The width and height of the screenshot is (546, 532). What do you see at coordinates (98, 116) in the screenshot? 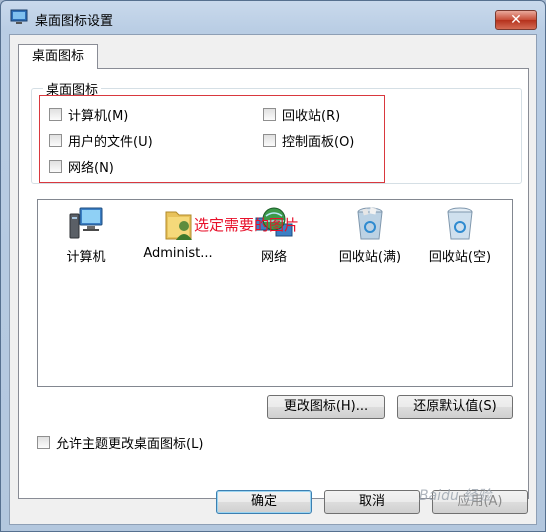
I see `checkbox-label: 计算机(M)` at bounding box center [98, 116].